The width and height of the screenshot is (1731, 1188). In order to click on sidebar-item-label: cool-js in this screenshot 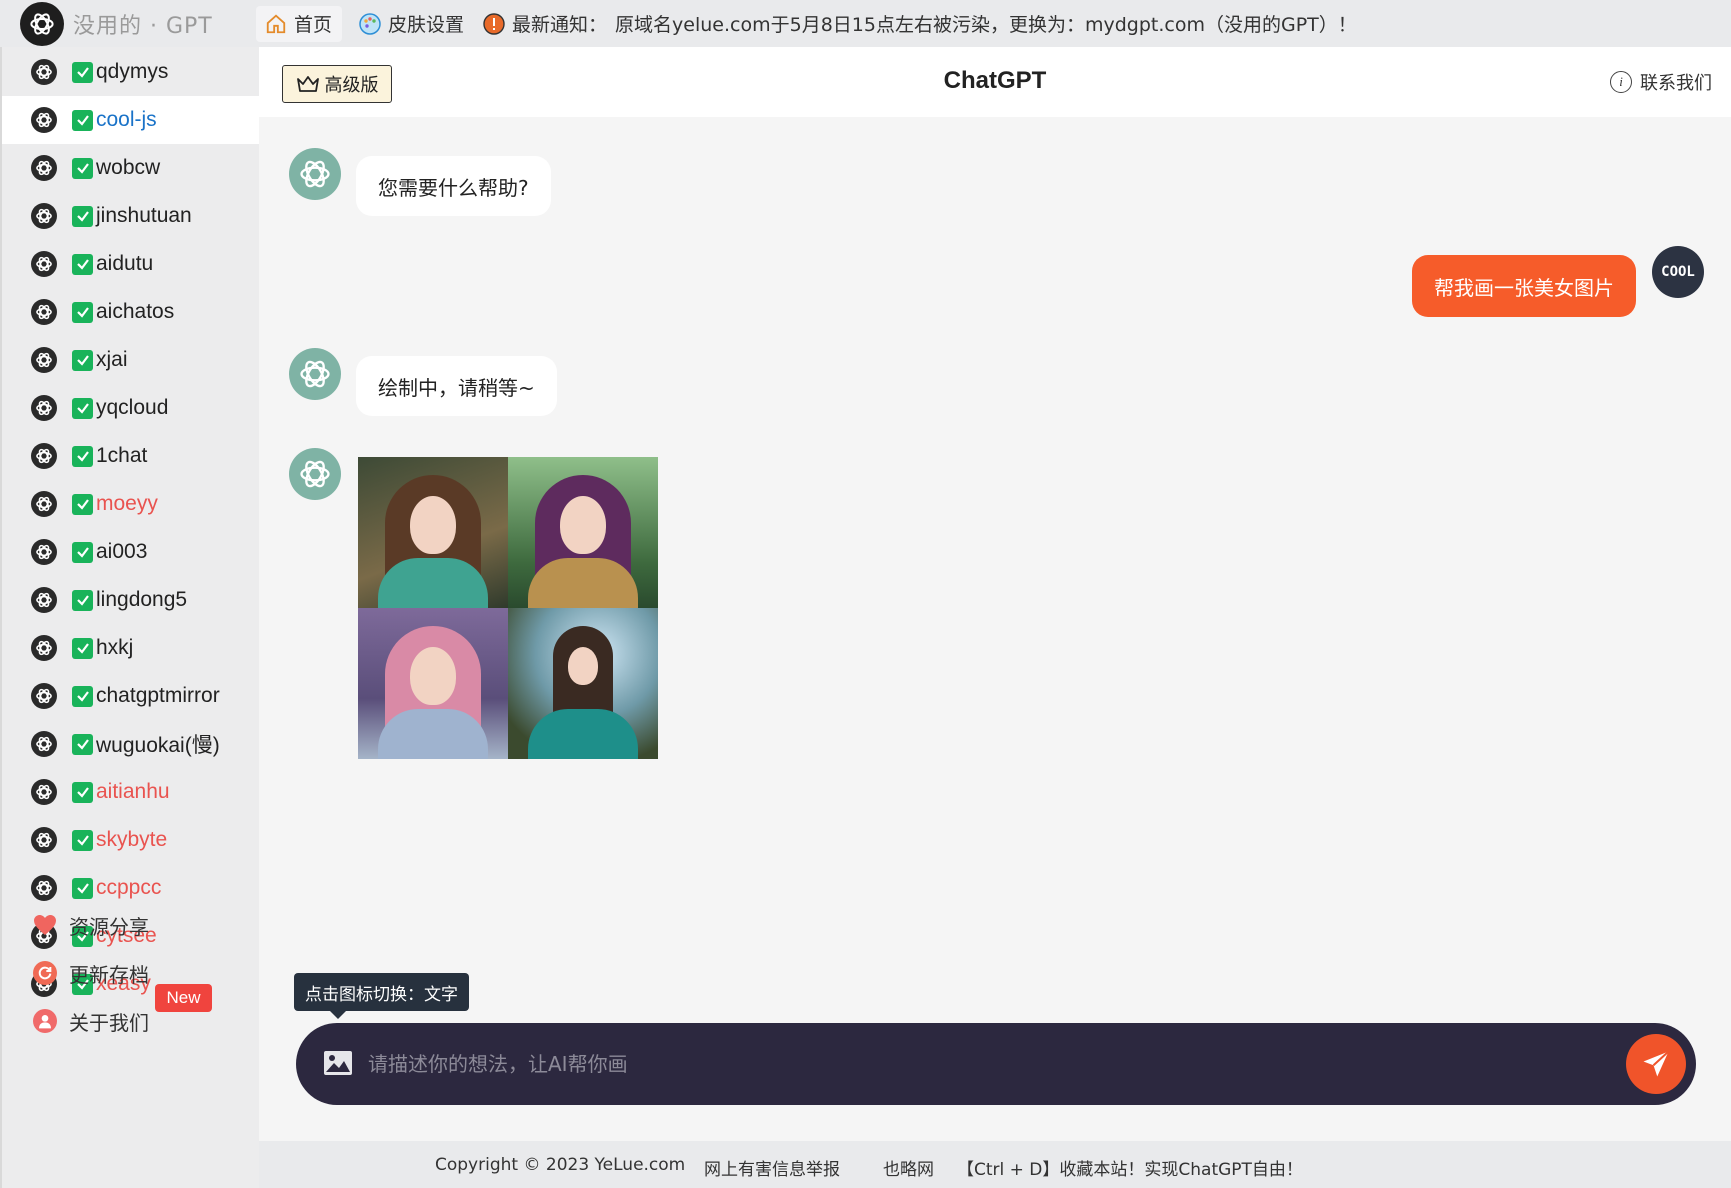, I will do `click(126, 119)`.